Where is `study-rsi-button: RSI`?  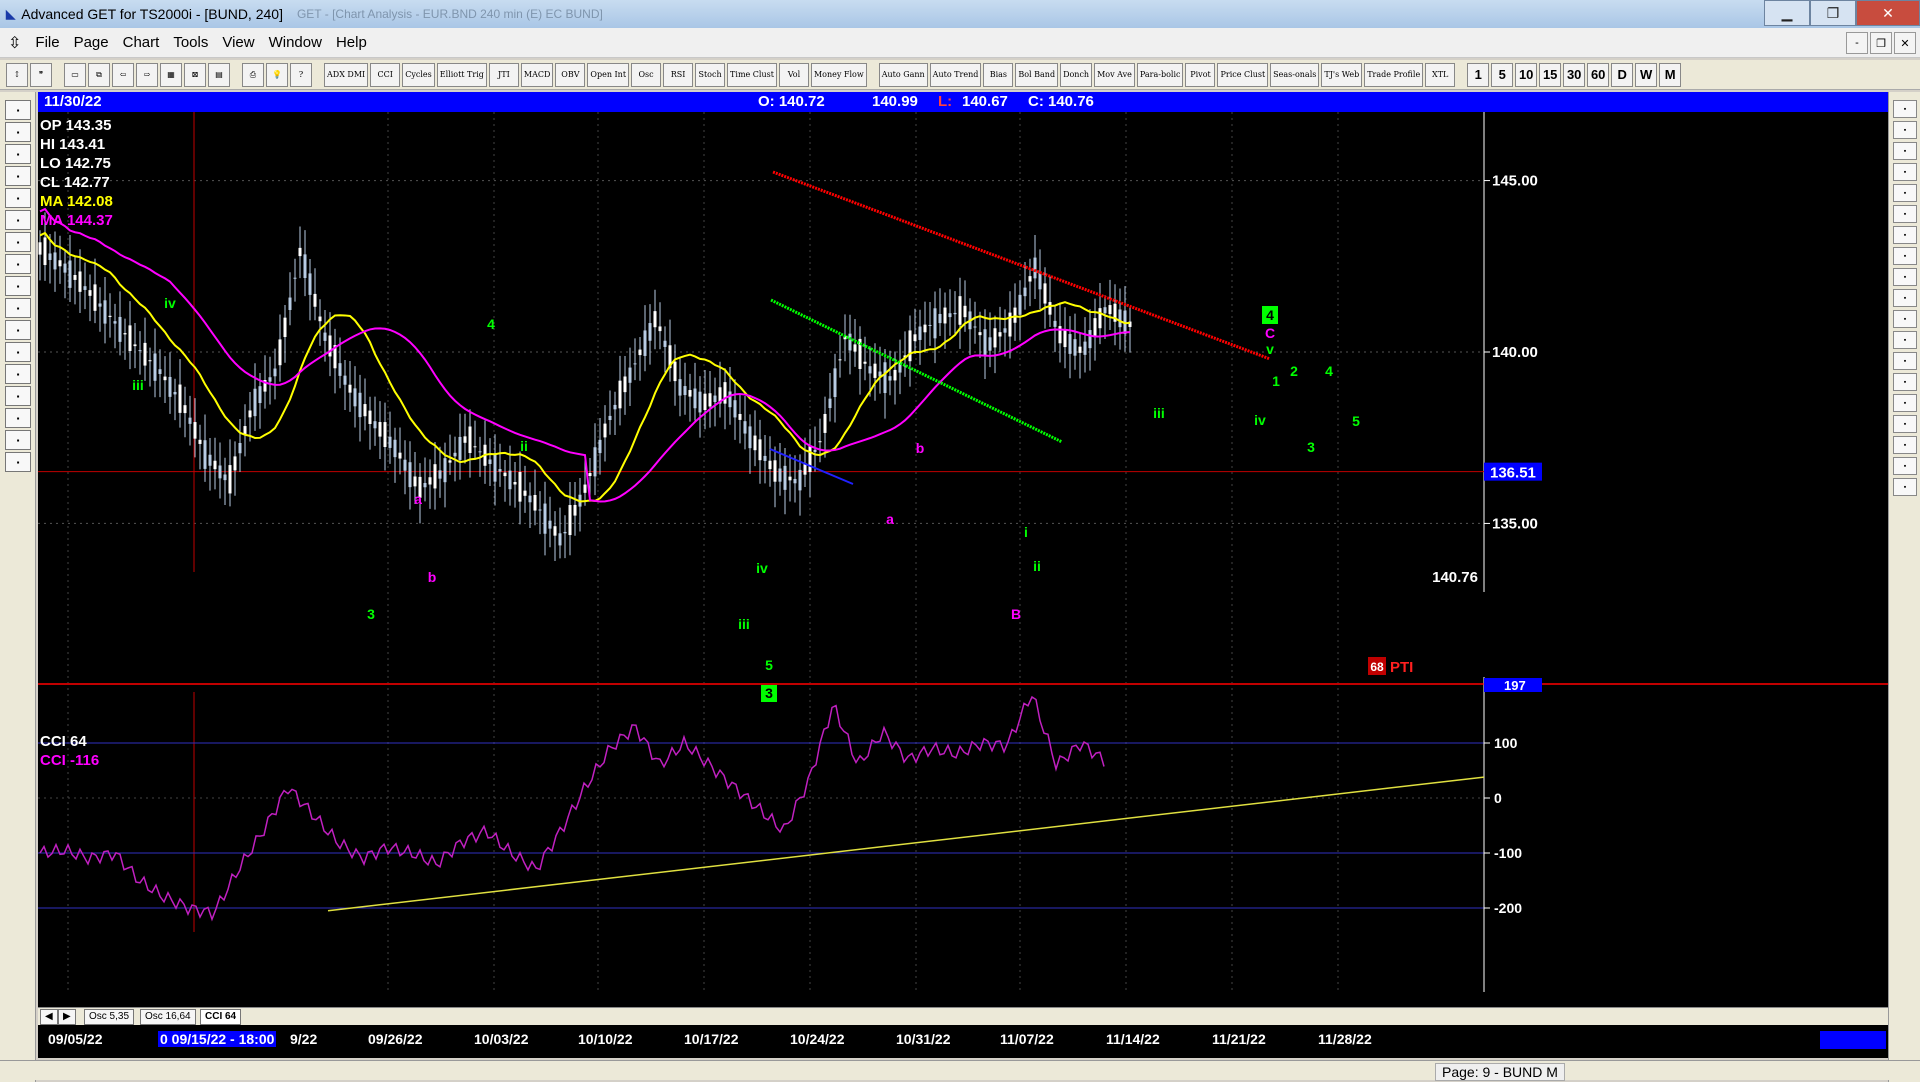
study-rsi-button: RSI is located at coordinates (678, 74).